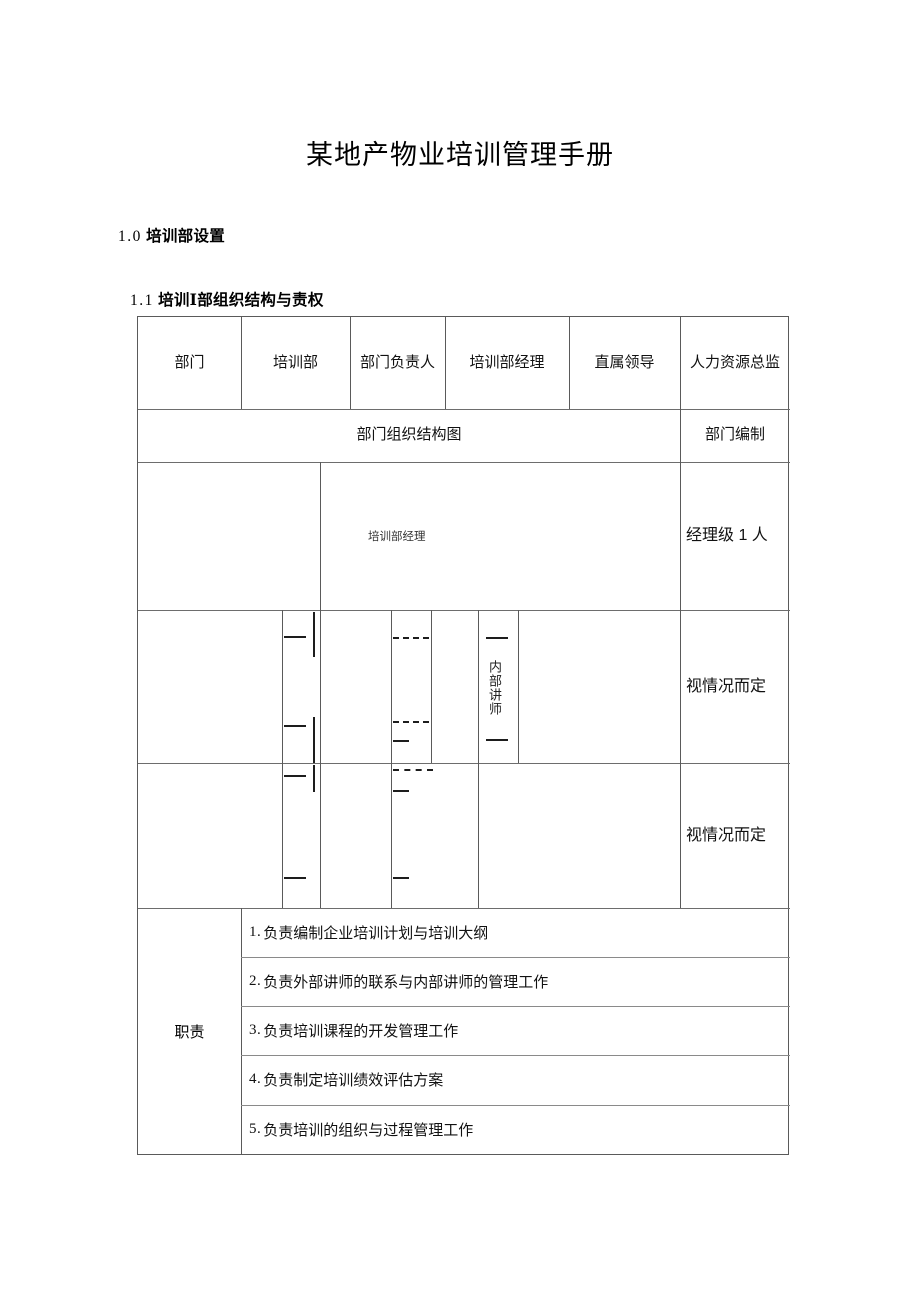 This screenshot has height=1301, width=920. What do you see at coordinates (142, 300) in the screenshot?
I see `section-number-1-1: 1.1` at bounding box center [142, 300].